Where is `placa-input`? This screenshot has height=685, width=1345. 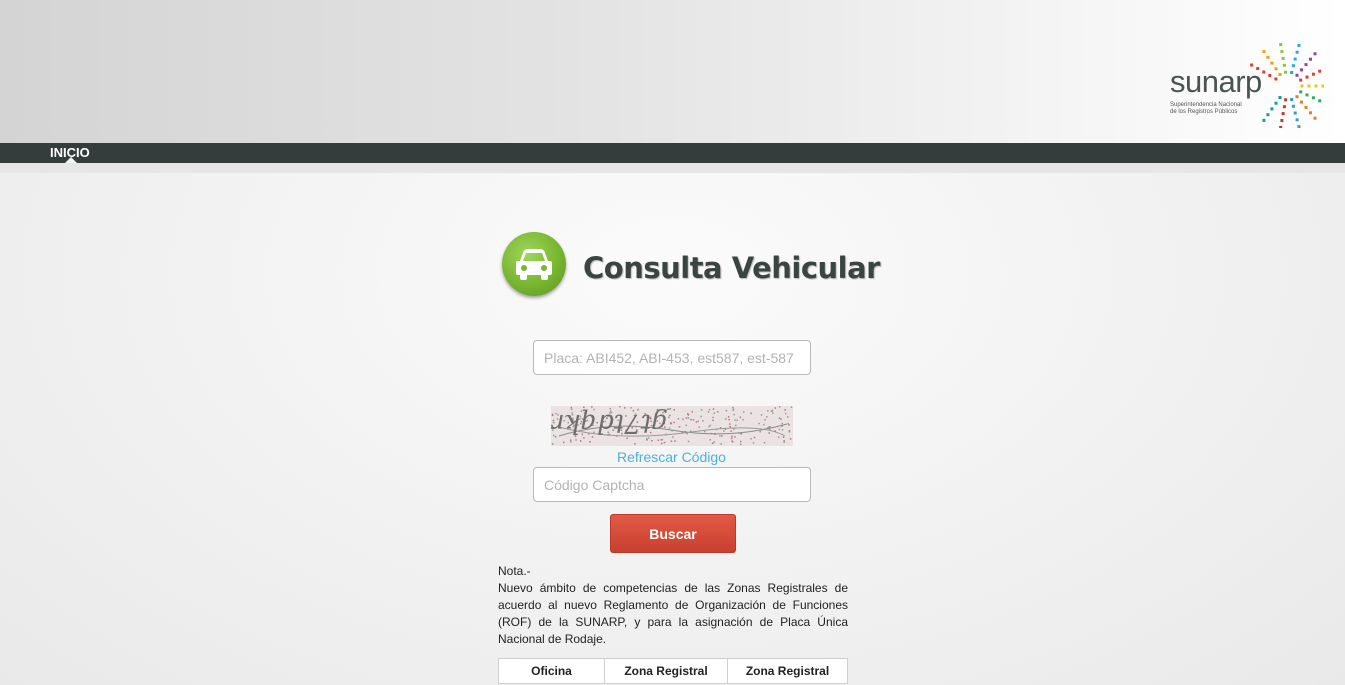 placa-input is located at coordinates (672, 357).